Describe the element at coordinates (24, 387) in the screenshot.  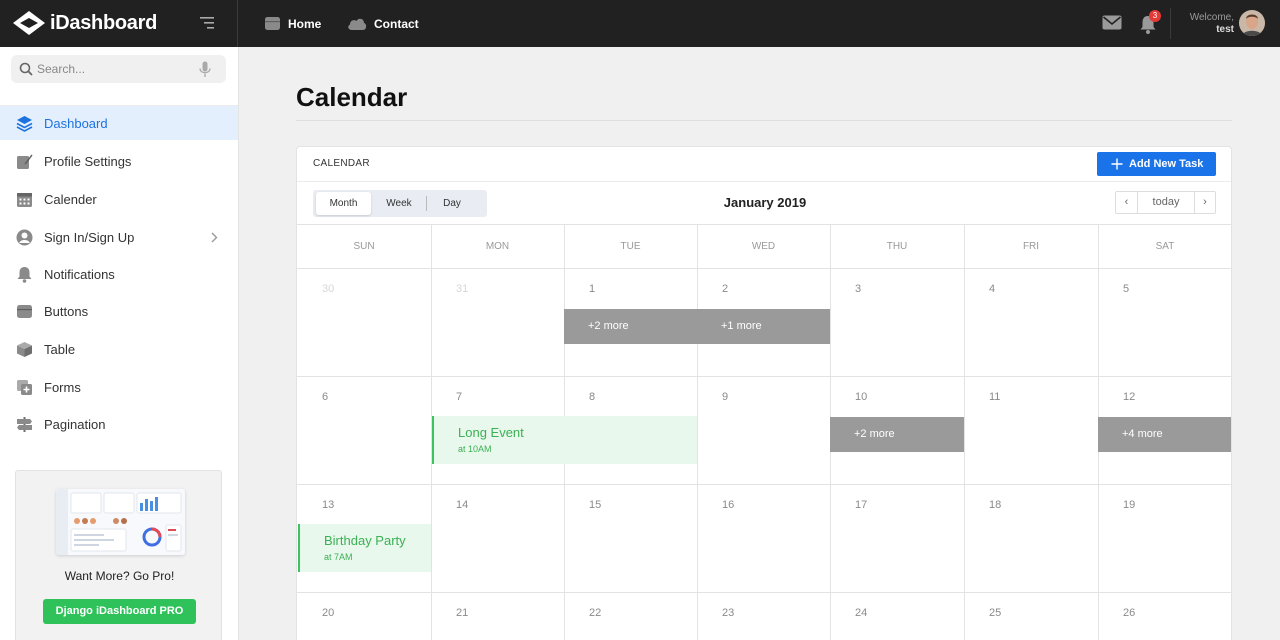
I see `forms-icon` at that location.